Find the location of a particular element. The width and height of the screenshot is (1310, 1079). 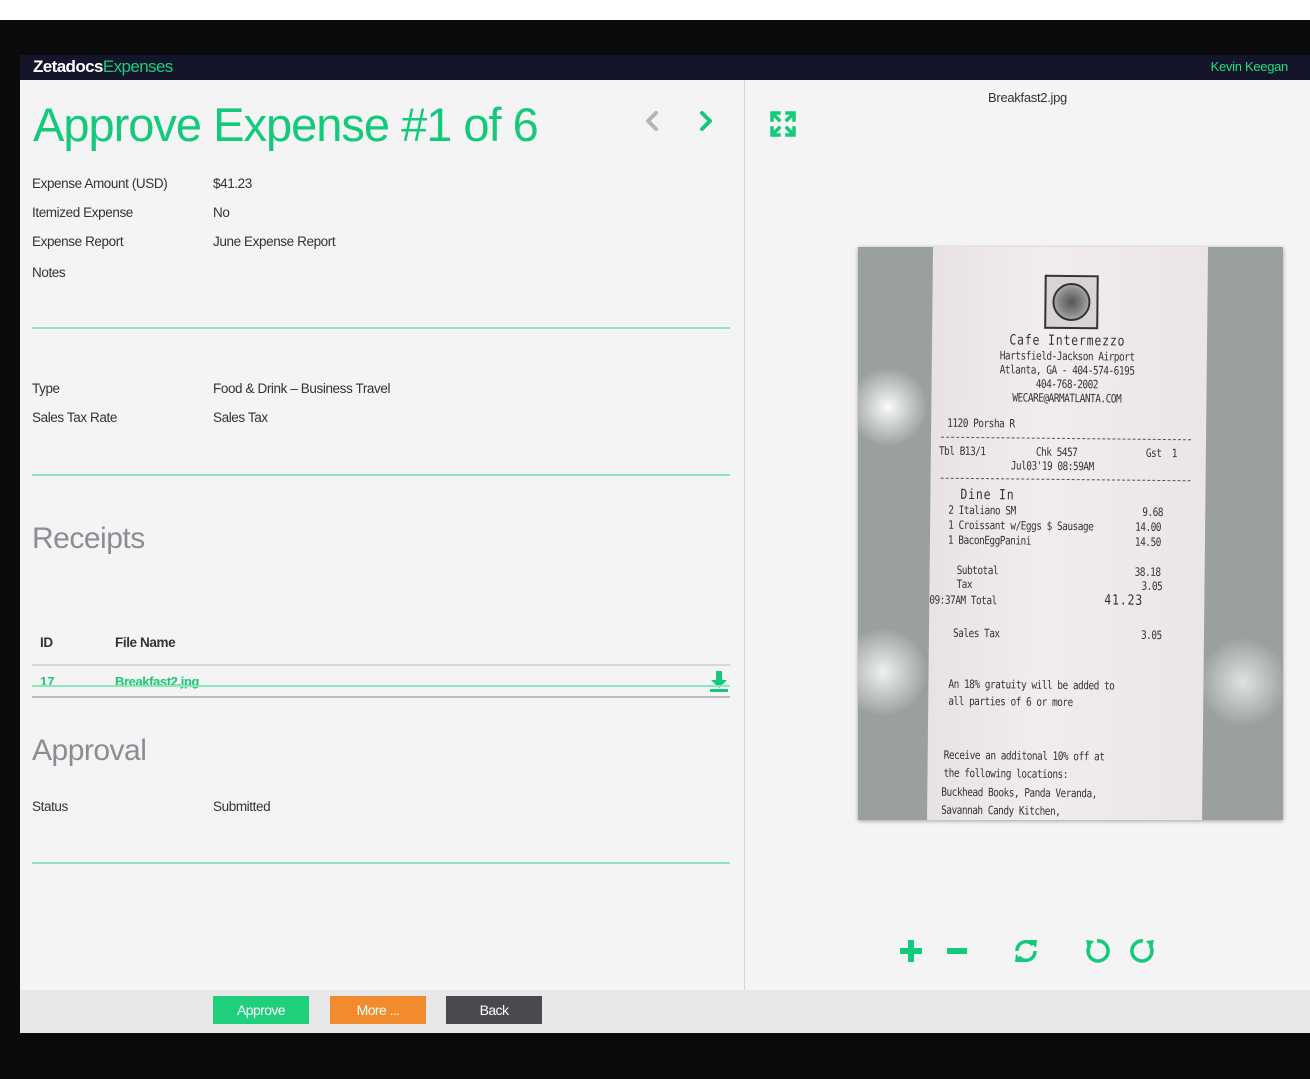

detail-label: Expense Amount (USD) is located at coordinates (100, 183).